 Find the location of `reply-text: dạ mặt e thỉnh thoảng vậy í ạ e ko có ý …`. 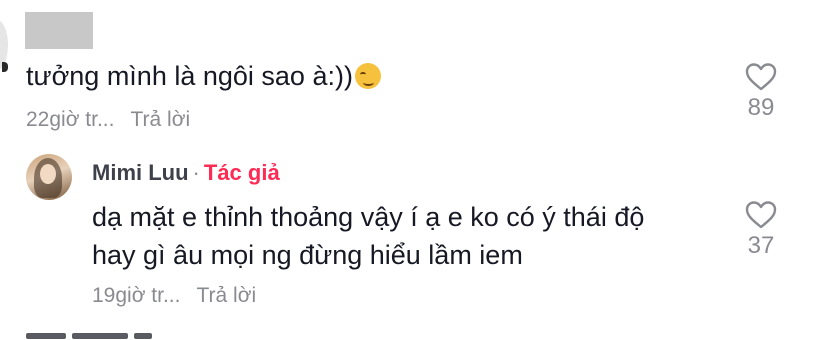

reply-text: dạ mặt e thỉnh thoảng vậy í ạ e ko có ý … is located at coordinates (368, 236).